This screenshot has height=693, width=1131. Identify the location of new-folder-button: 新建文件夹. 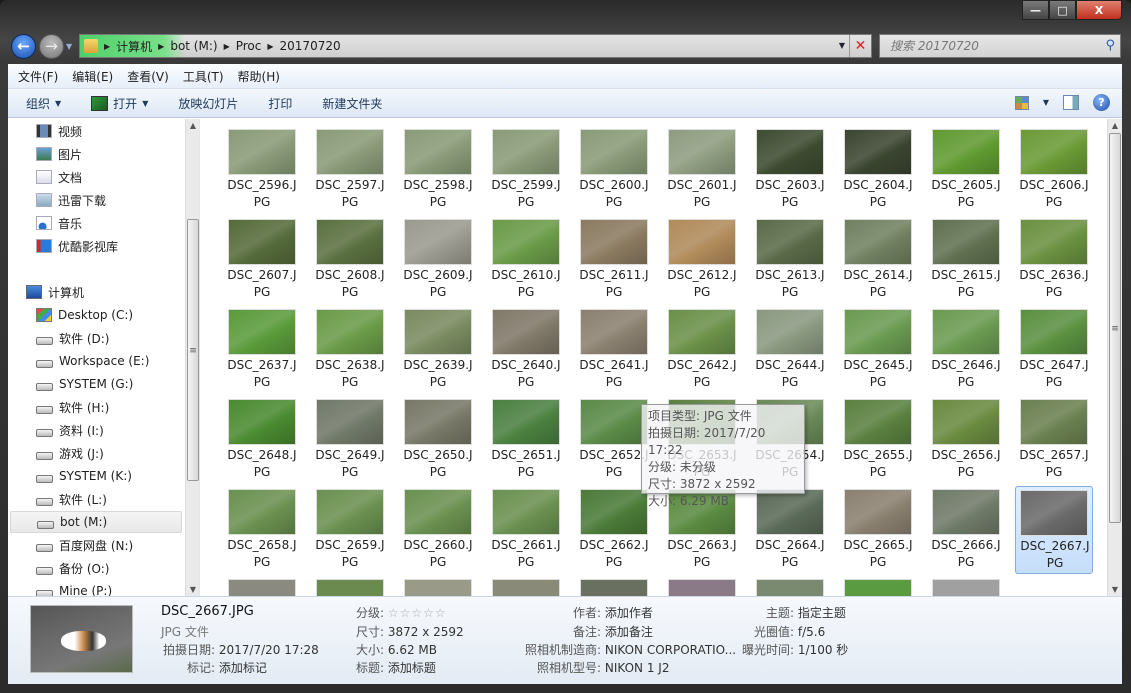
(352, 103).